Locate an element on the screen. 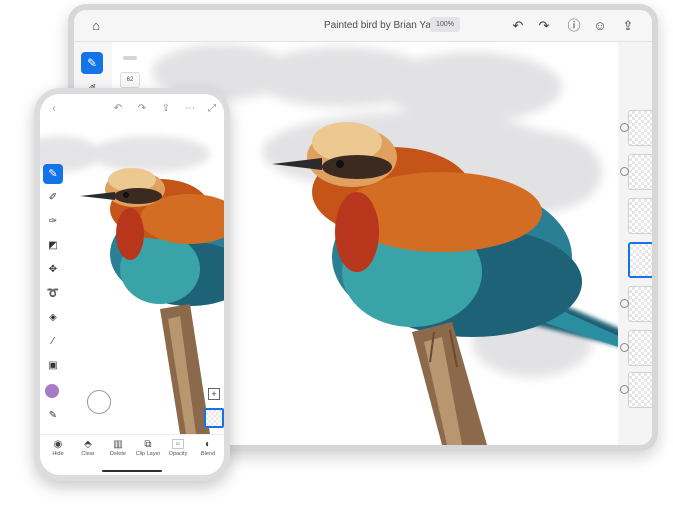 The image size is (673, 505). mixer-brush-tool-icon: ✑ is located at coordinates (53, 222).